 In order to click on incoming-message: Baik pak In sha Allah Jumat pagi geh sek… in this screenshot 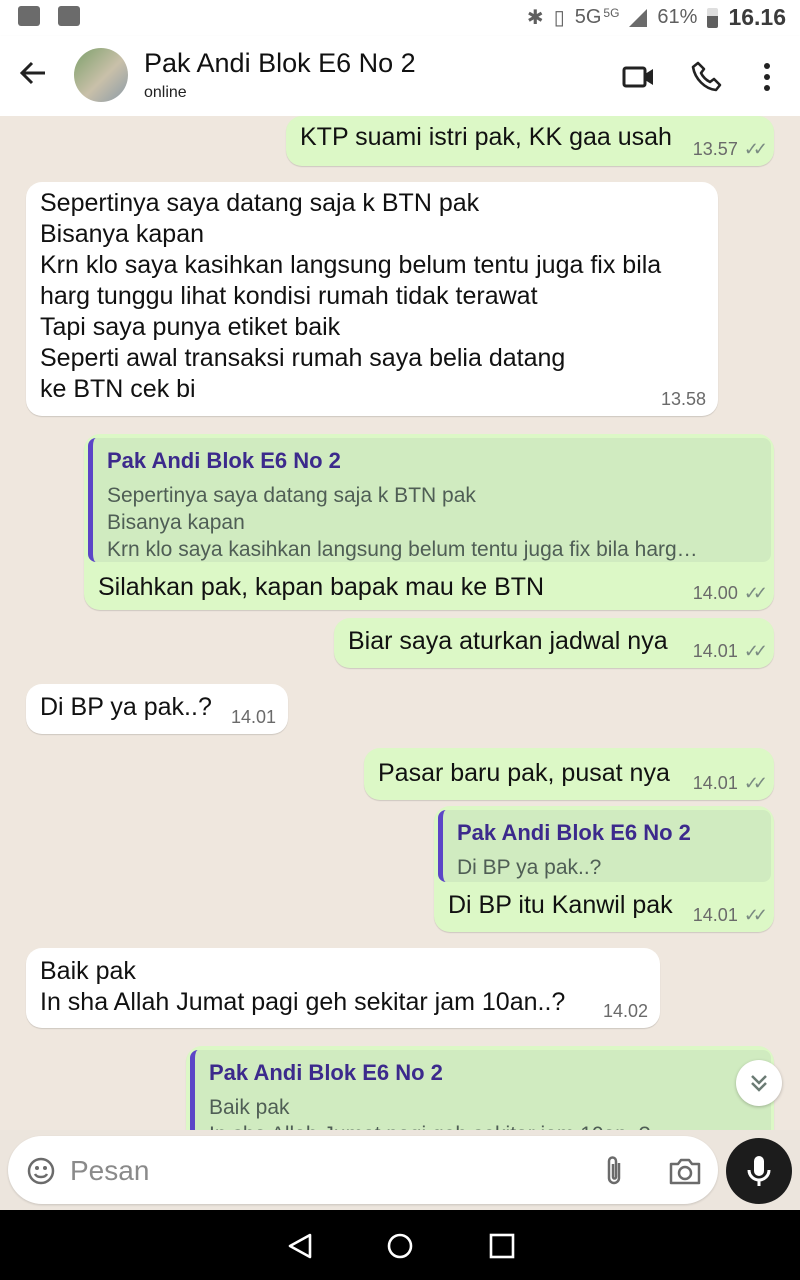, I will do `click(343, 988)`.